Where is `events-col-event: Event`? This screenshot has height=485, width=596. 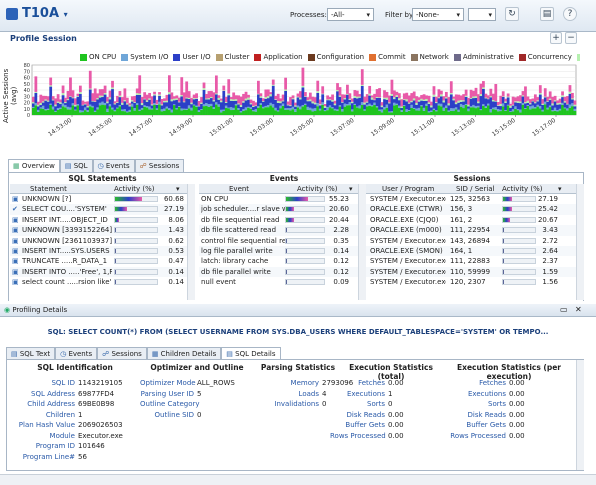 events-col-event: Event is located at coordinates (239, 189).